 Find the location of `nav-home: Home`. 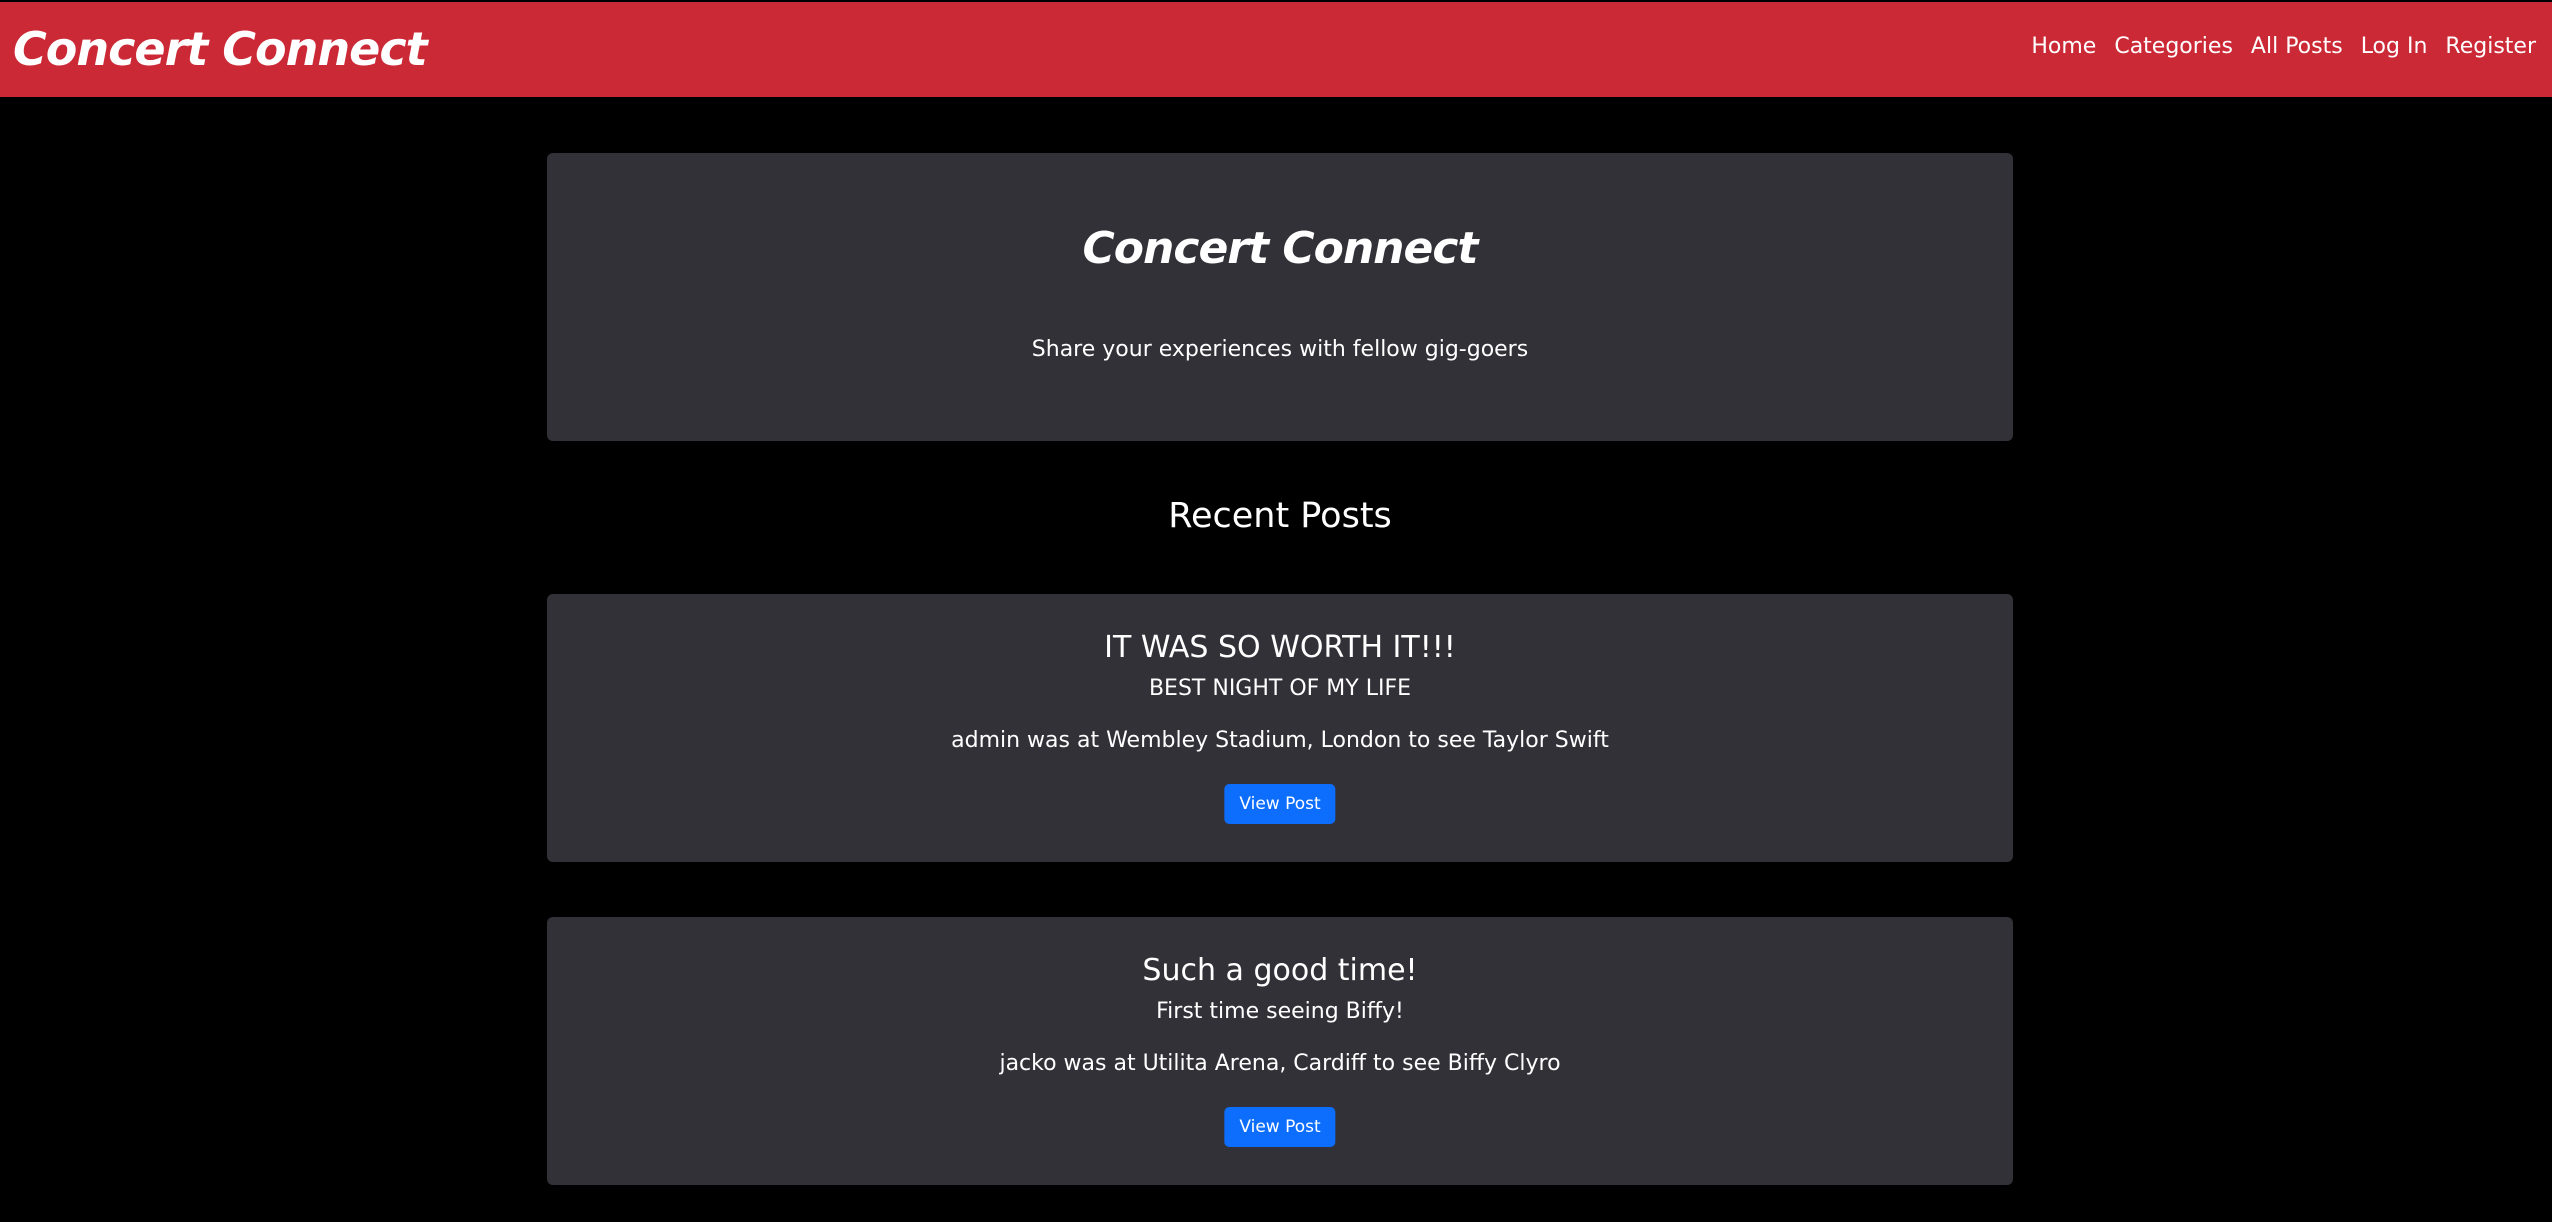

nav-home: Home is located at coordinates (2063, 46).